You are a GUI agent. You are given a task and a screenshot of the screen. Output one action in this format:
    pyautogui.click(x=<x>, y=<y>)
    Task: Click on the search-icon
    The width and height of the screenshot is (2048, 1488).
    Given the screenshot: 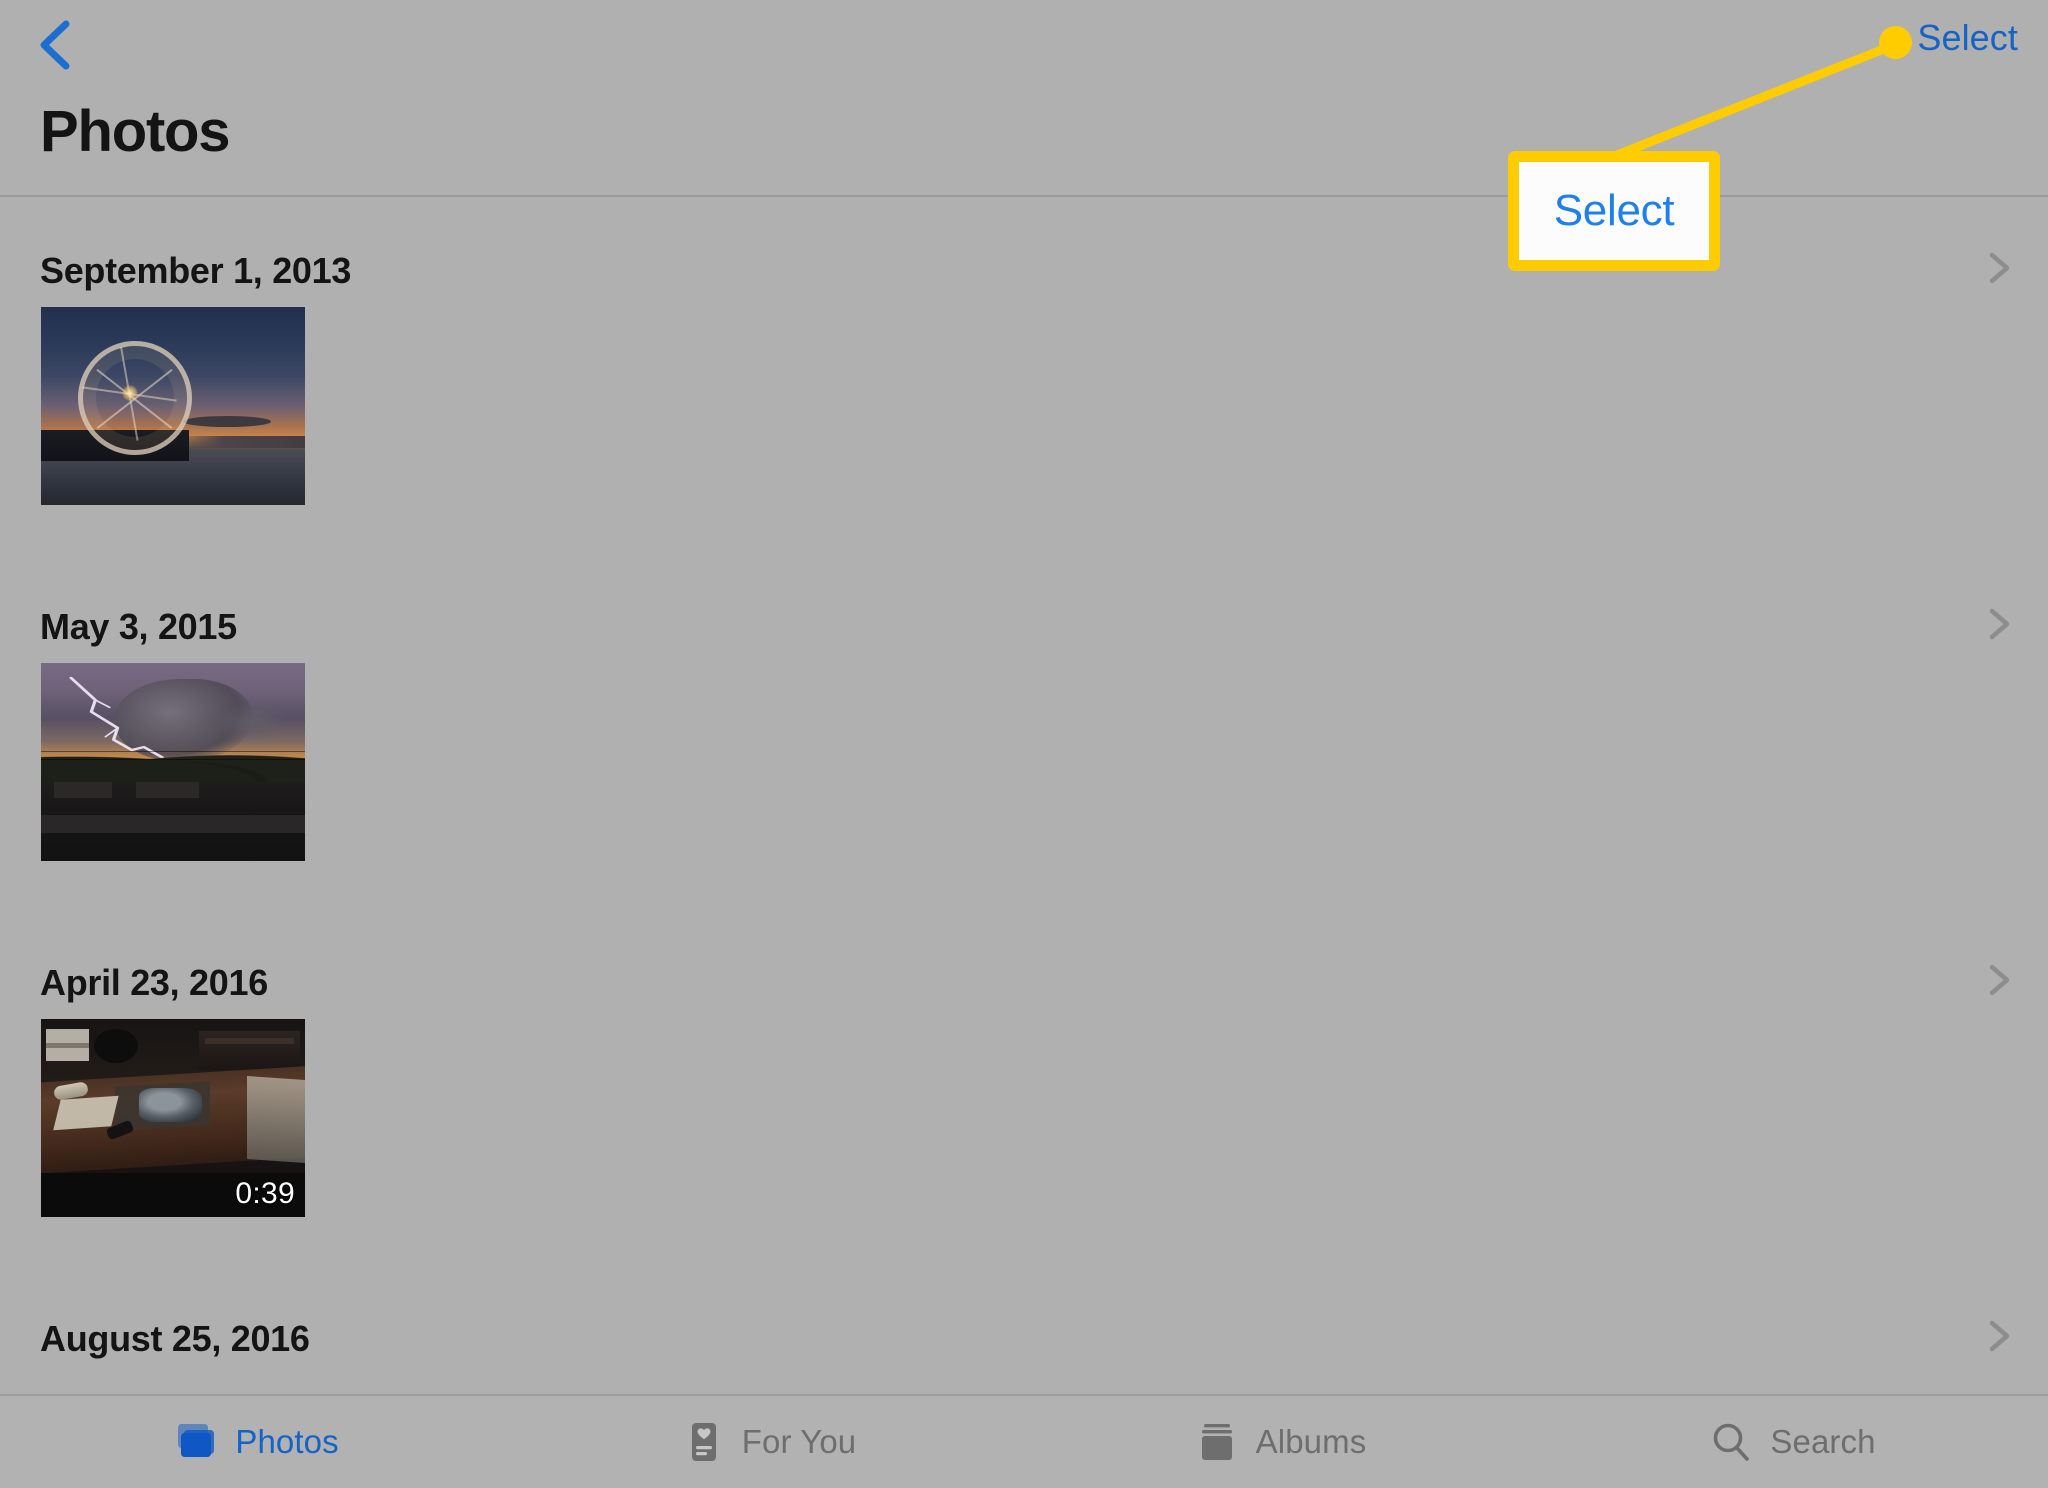 What is the action you would take?
    pyautogui.click(x=1731, y=1442)
    